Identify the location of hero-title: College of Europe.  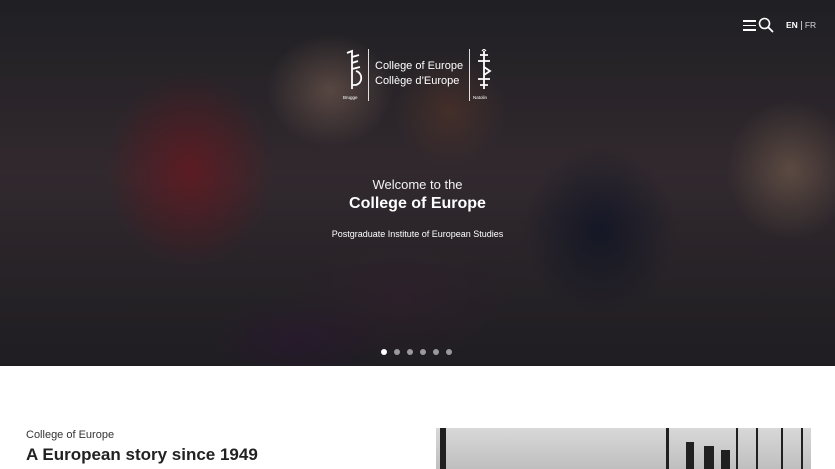
(417, 203).